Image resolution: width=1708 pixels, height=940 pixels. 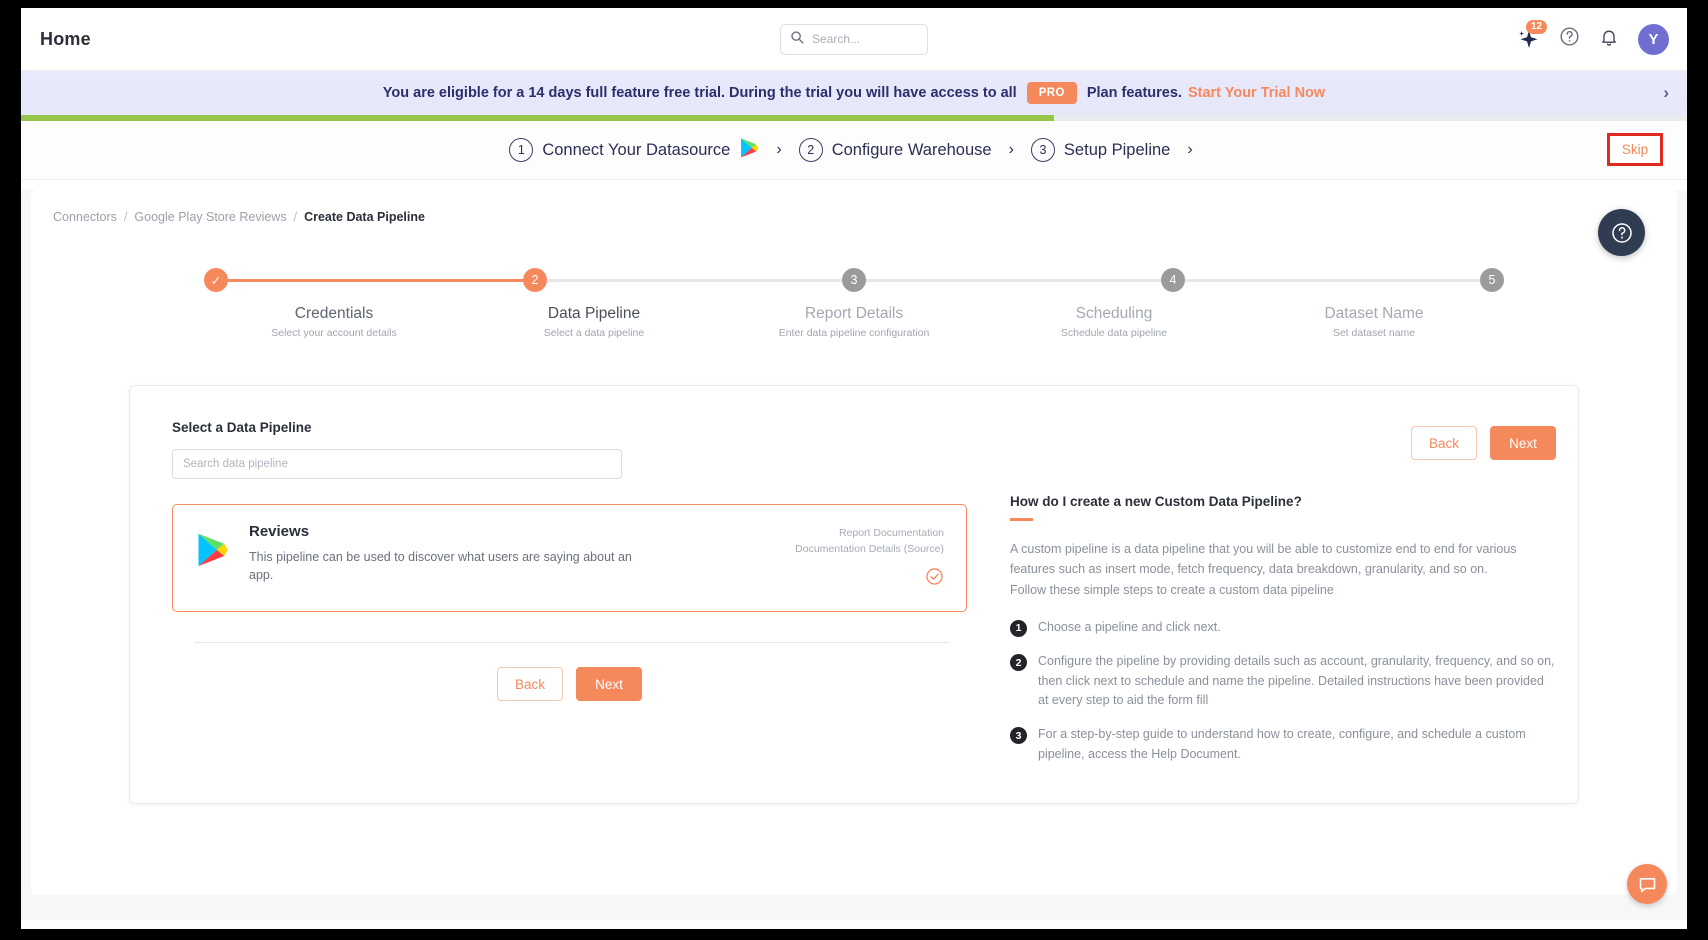 What do you see at coordinates (865, 39) in the screenshot?
I see `search-input` at bounding box center [865, 39].